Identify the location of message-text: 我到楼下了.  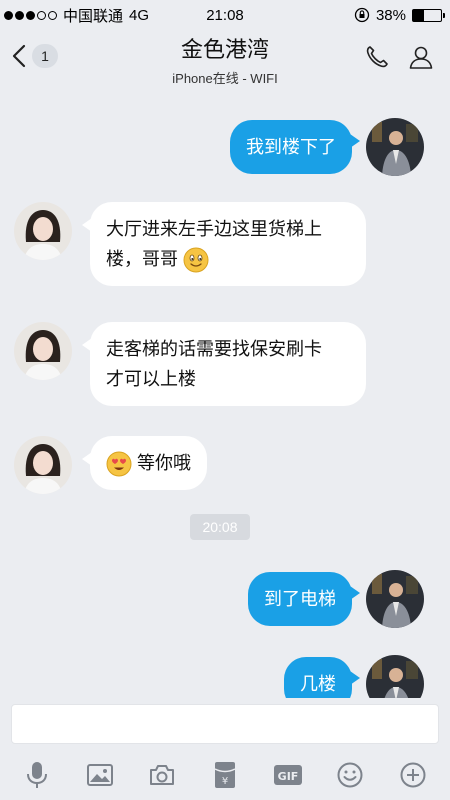
(291, 147).